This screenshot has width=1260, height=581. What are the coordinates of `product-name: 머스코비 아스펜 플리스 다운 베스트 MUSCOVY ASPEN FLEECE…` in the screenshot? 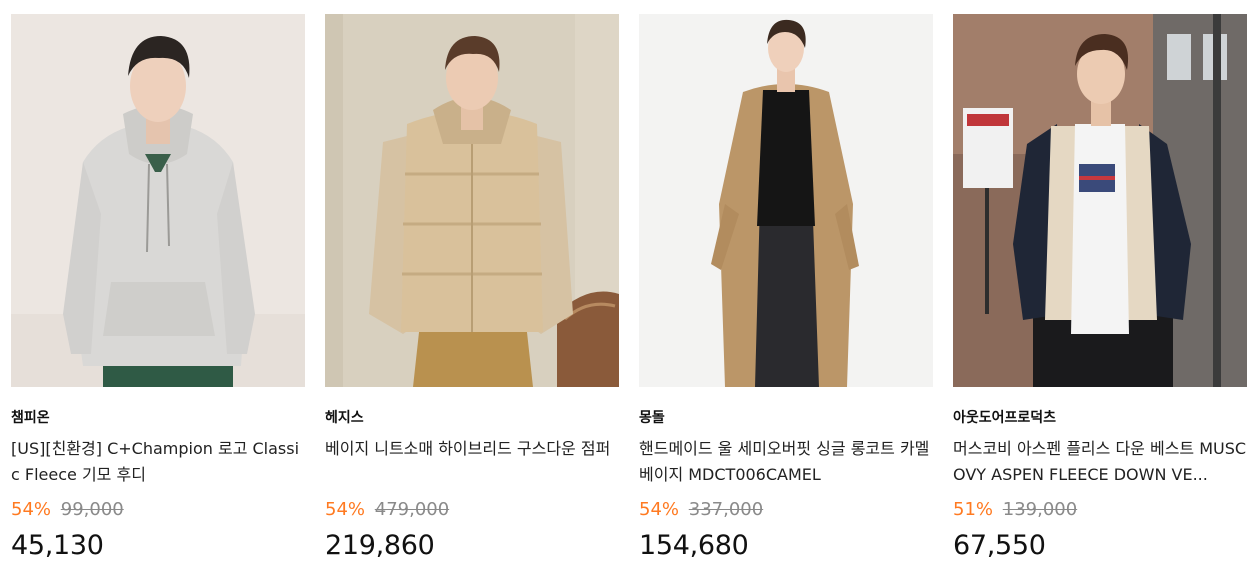 It's located at (1100, 462).